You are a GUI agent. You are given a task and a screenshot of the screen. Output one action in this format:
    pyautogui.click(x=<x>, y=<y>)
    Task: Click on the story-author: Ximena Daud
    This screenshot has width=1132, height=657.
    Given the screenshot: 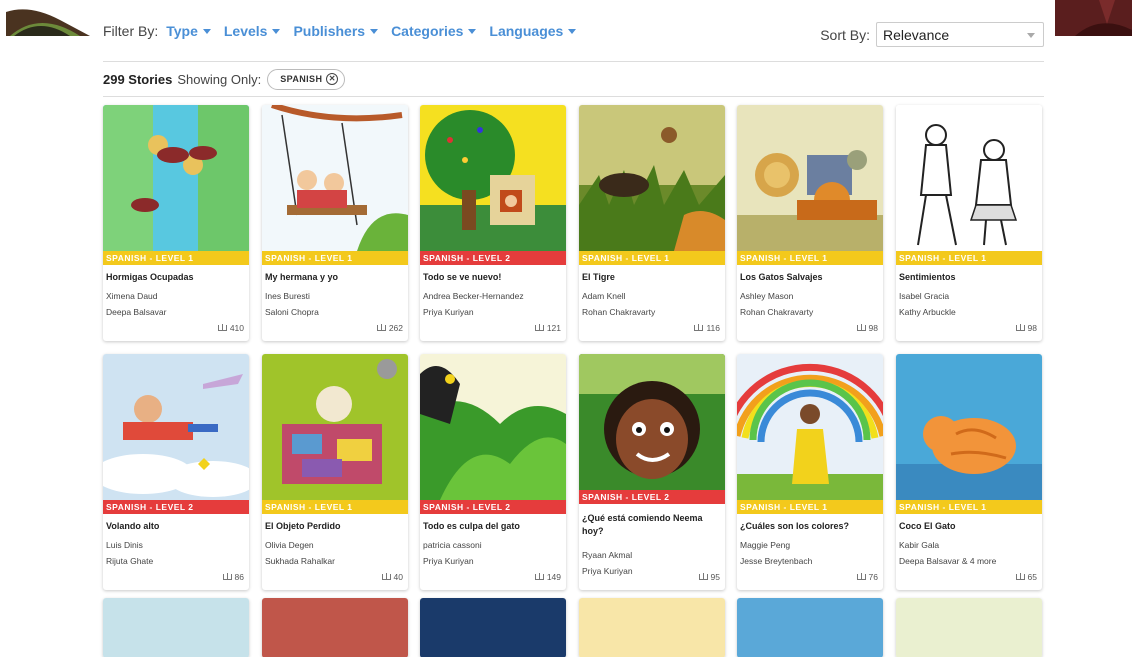 What is the action you would take?
    pyautogui.click(x=176, y=296)
    